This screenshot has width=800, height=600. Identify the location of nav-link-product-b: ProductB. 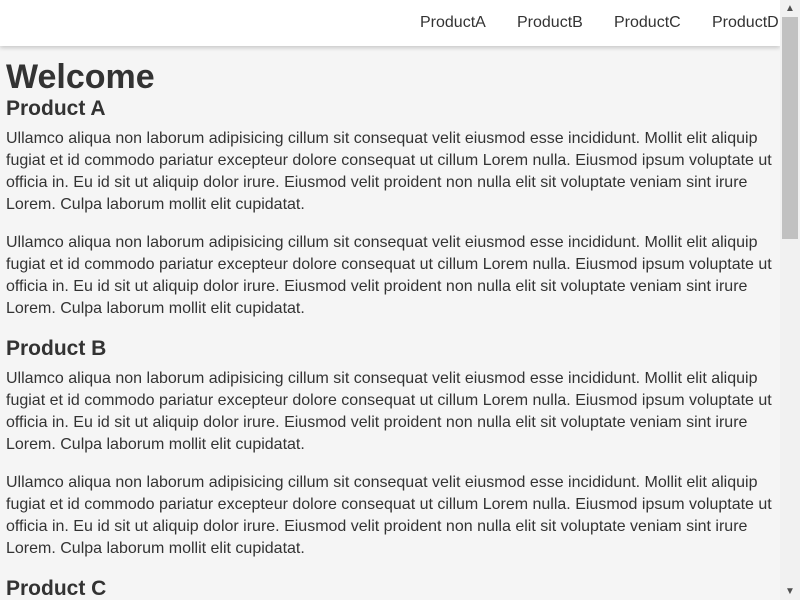
(550, 23).